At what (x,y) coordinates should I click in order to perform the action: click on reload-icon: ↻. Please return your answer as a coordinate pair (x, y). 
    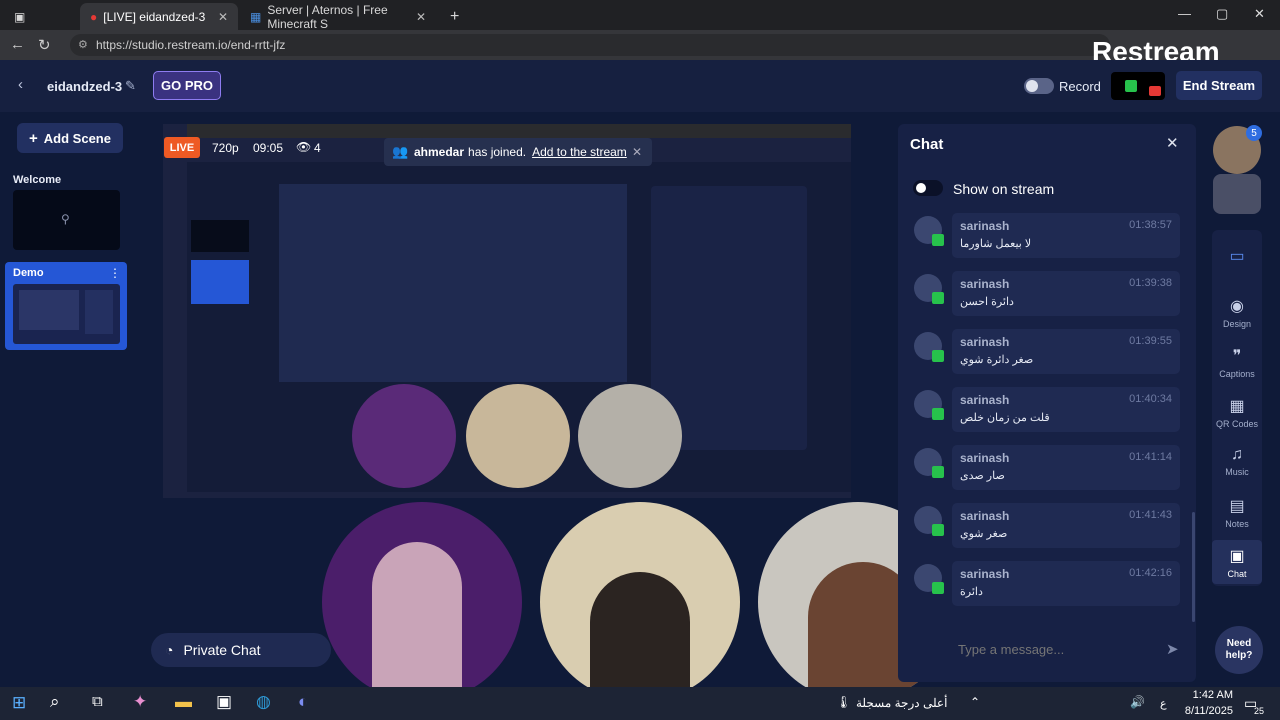
    Looking at the image, I should click on (44, 45).